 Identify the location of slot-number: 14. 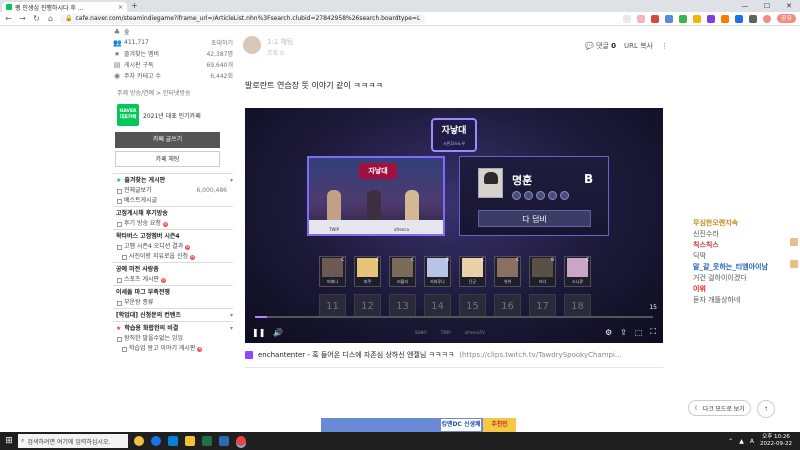
(437, 306).